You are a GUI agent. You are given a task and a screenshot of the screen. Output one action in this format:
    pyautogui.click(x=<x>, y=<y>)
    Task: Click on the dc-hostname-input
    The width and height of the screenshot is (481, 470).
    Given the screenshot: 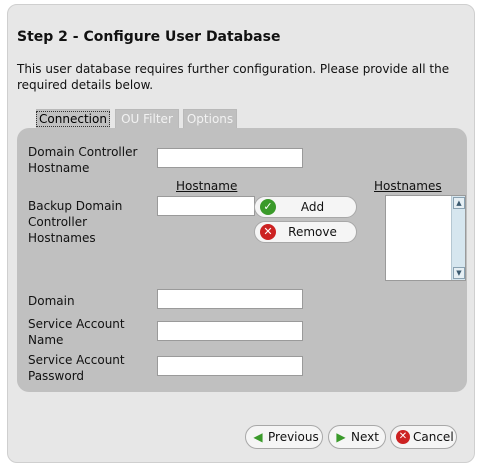 What is the action you would take?
    pyautogui.click(x=230, y=158)
    